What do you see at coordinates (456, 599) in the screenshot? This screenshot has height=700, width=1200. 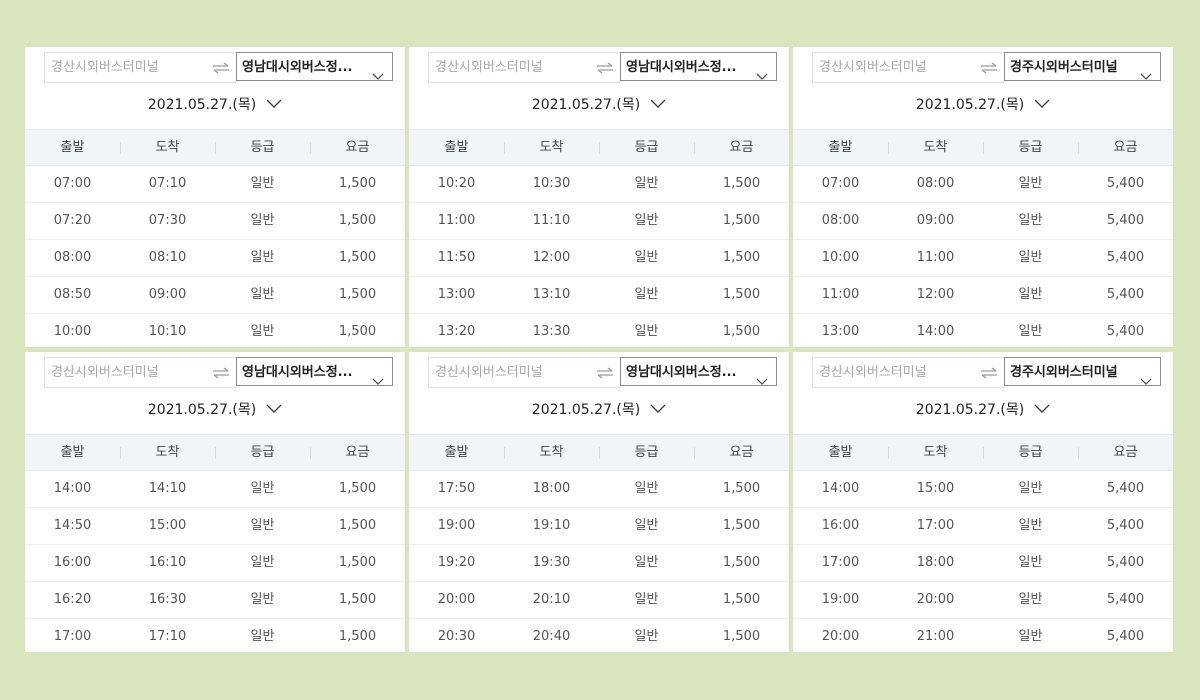 I see `table-cell: 20:00` at bounding box center [456, 599].